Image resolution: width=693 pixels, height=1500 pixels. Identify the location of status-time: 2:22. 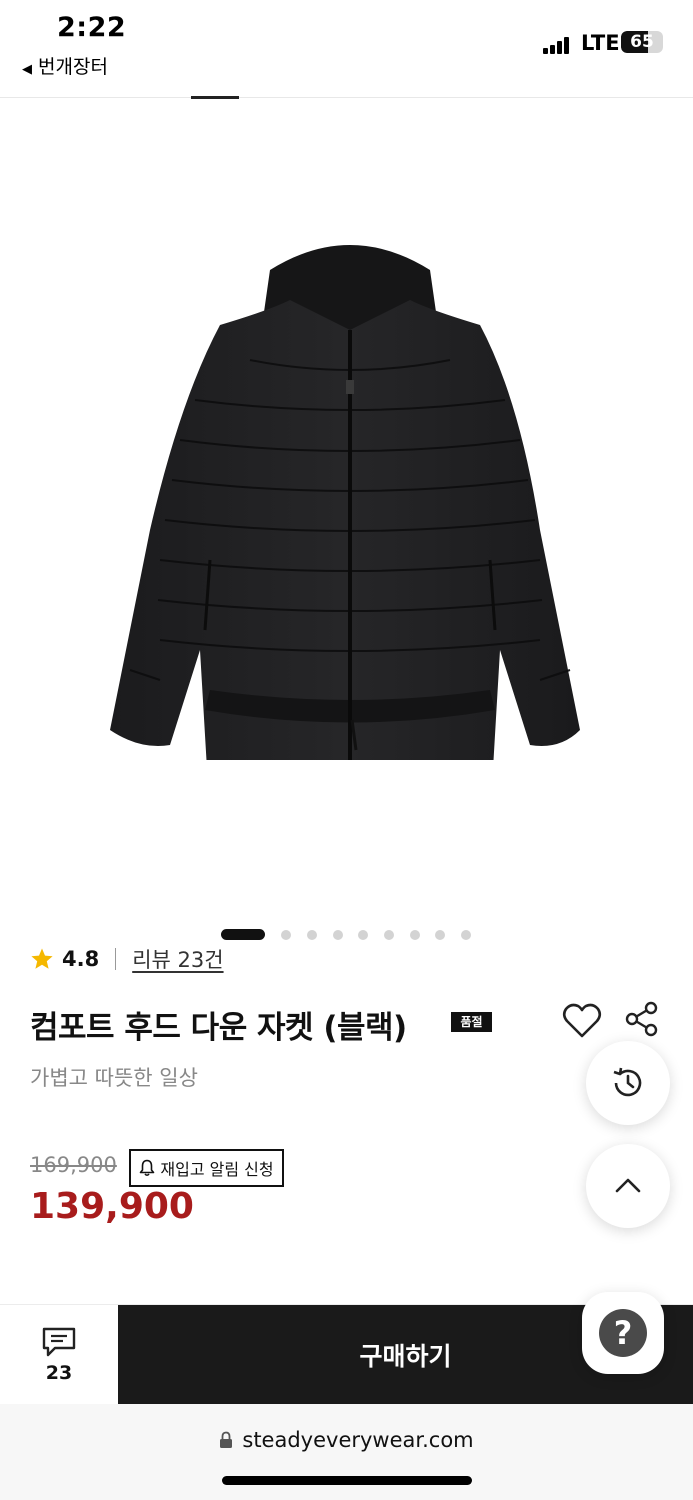
(92, 27).